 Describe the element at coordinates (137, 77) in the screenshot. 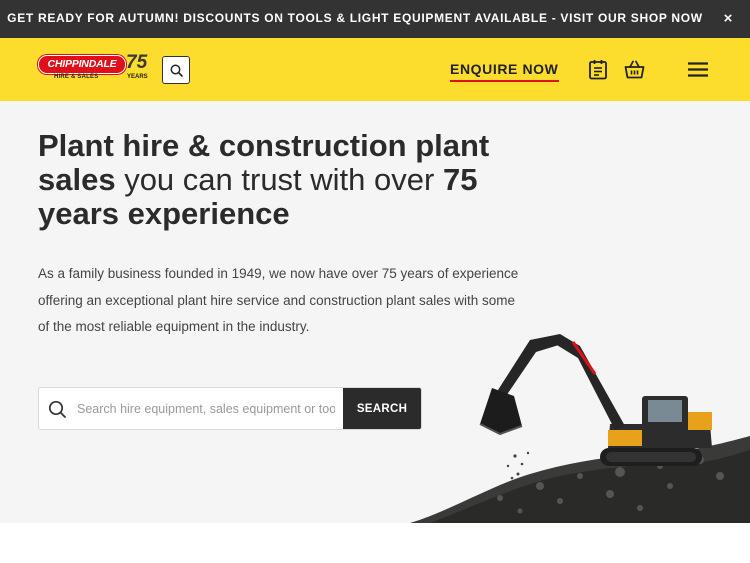

I see `logo-anniversary-label: YEARS` at that location.